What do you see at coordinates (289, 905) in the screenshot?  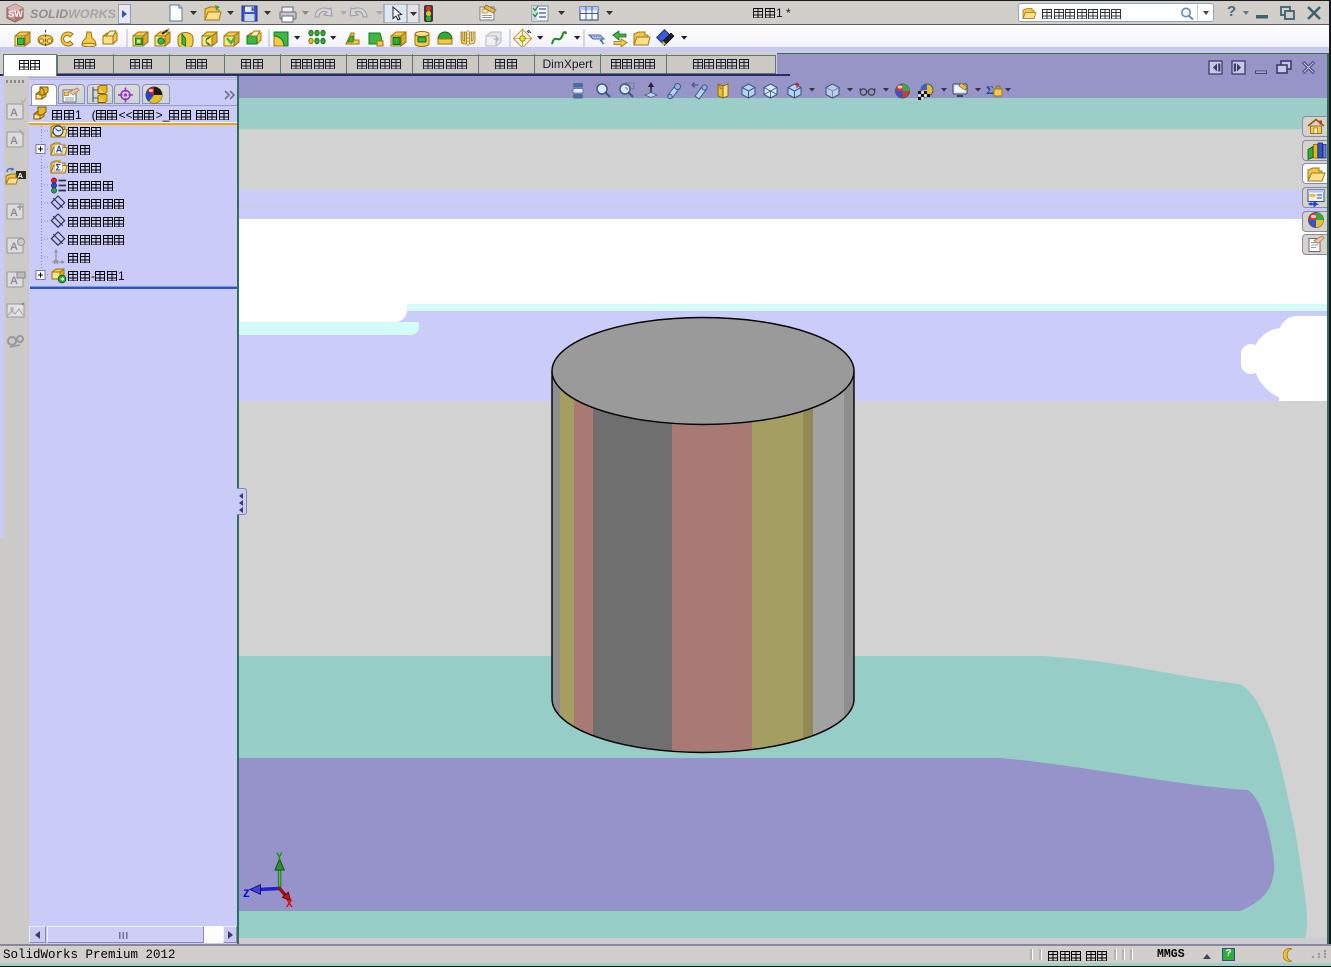 I see `svg-text: X` at bounding box center [289, 905].